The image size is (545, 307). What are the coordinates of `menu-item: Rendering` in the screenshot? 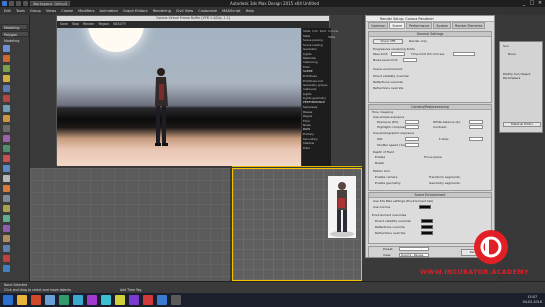 It's located at (162, 11).